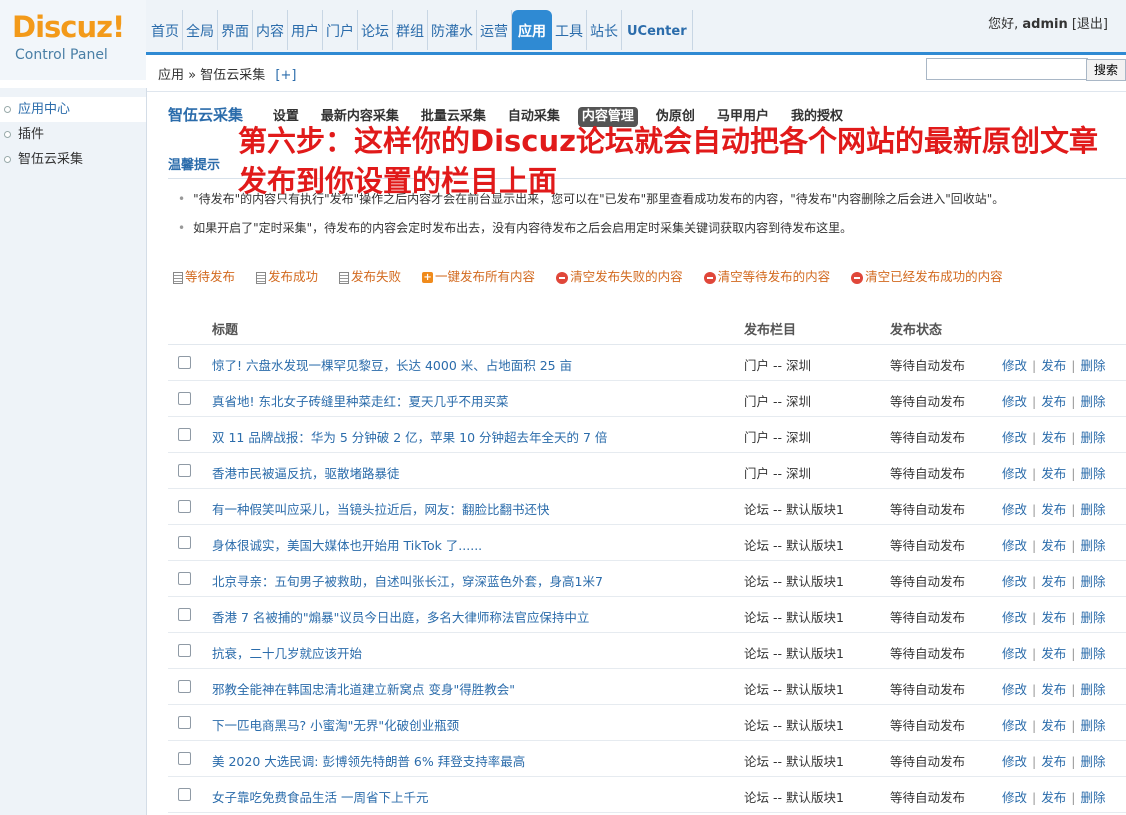  What do you see at coordinates (1007, 69) in the screenshot?
I see `search-input` at bounding box center [1007, 69].